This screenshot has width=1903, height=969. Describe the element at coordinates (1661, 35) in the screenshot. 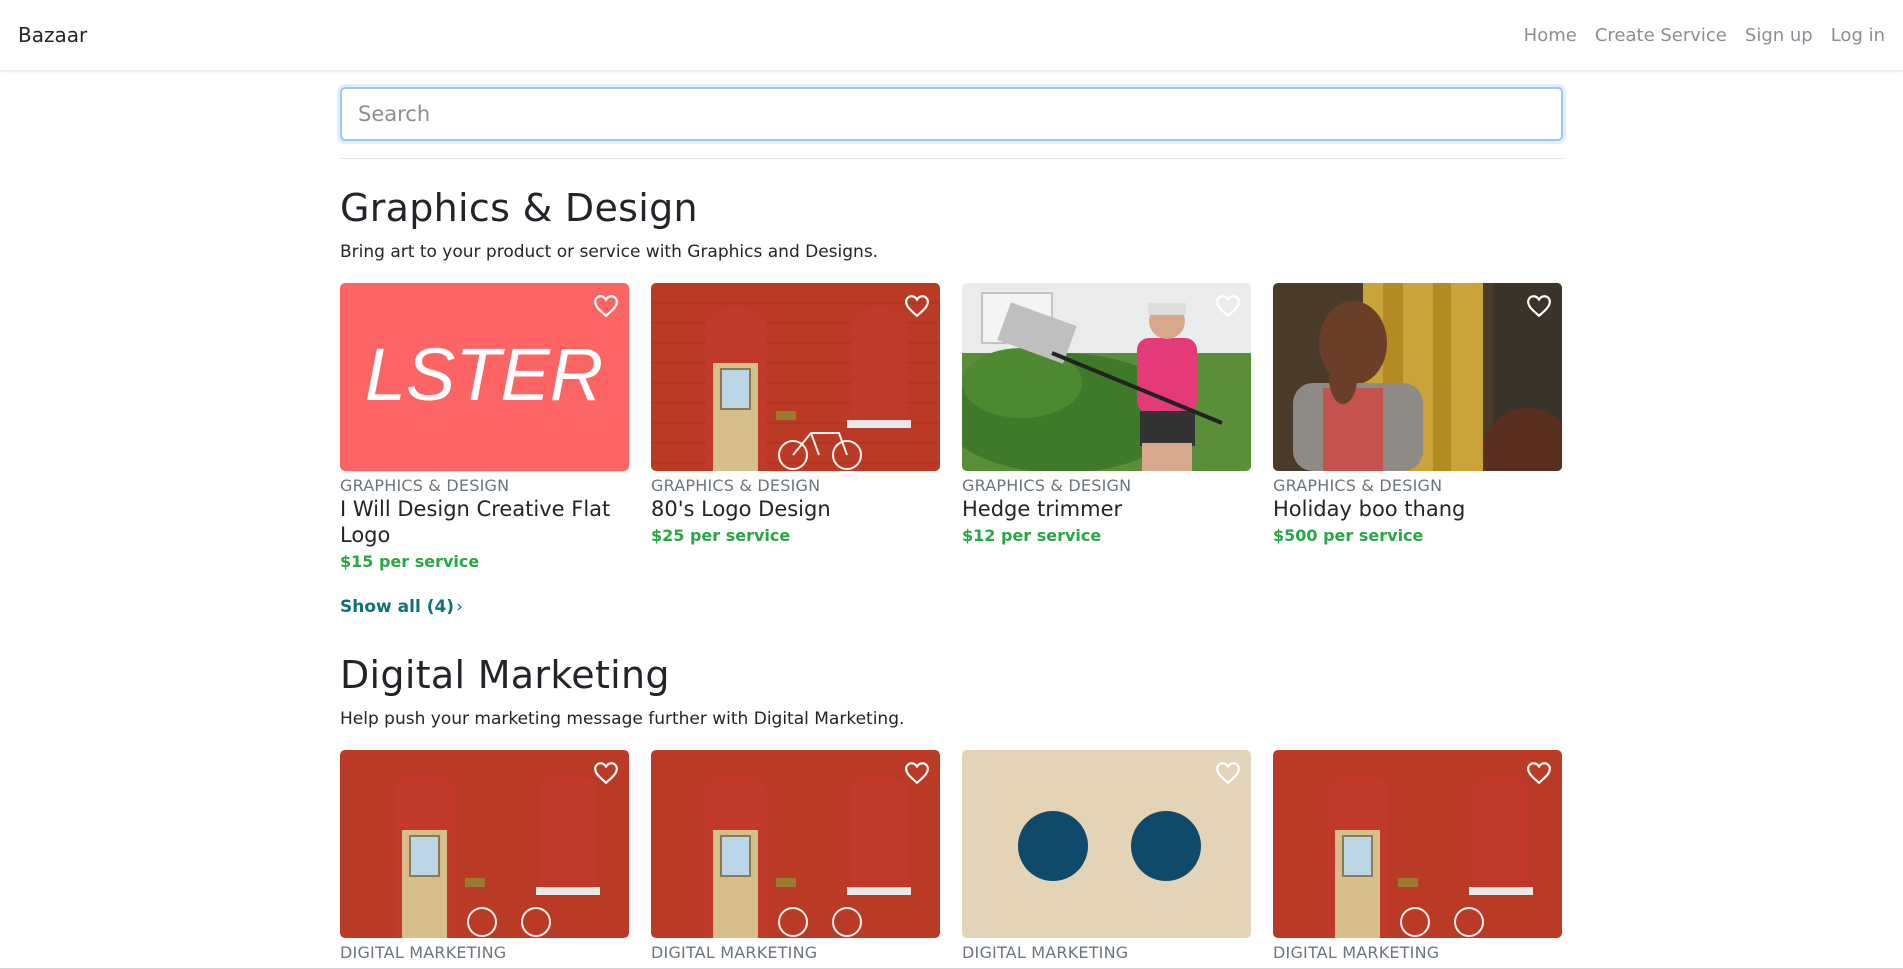

I see `nav-link-create-service: Create Service` at that location.